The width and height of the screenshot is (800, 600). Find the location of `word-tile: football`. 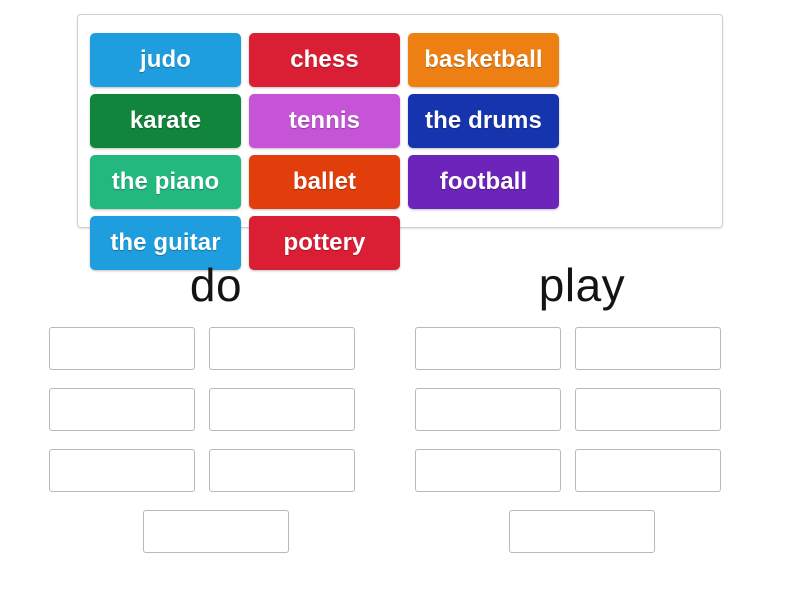

word-tile: football is located at coordinates (483, 182).